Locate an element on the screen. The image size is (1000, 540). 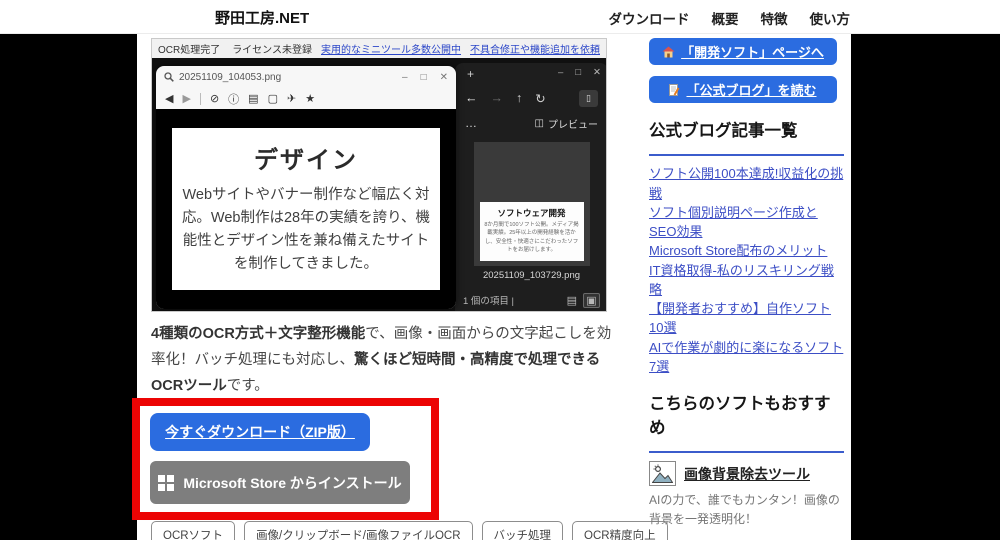
clipboard-icon: ▤ is located at coordinates (253, 98).